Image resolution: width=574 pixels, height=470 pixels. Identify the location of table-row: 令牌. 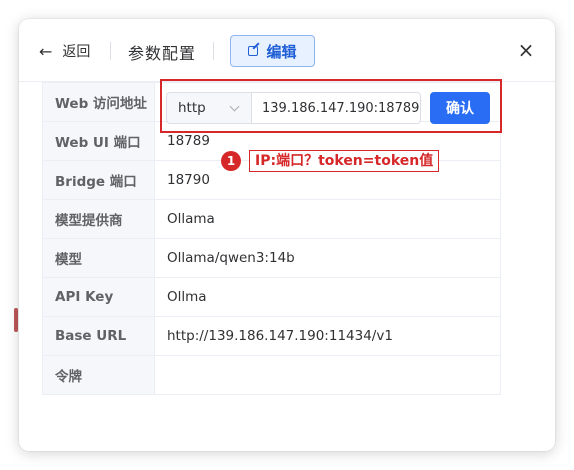
(271, 375).